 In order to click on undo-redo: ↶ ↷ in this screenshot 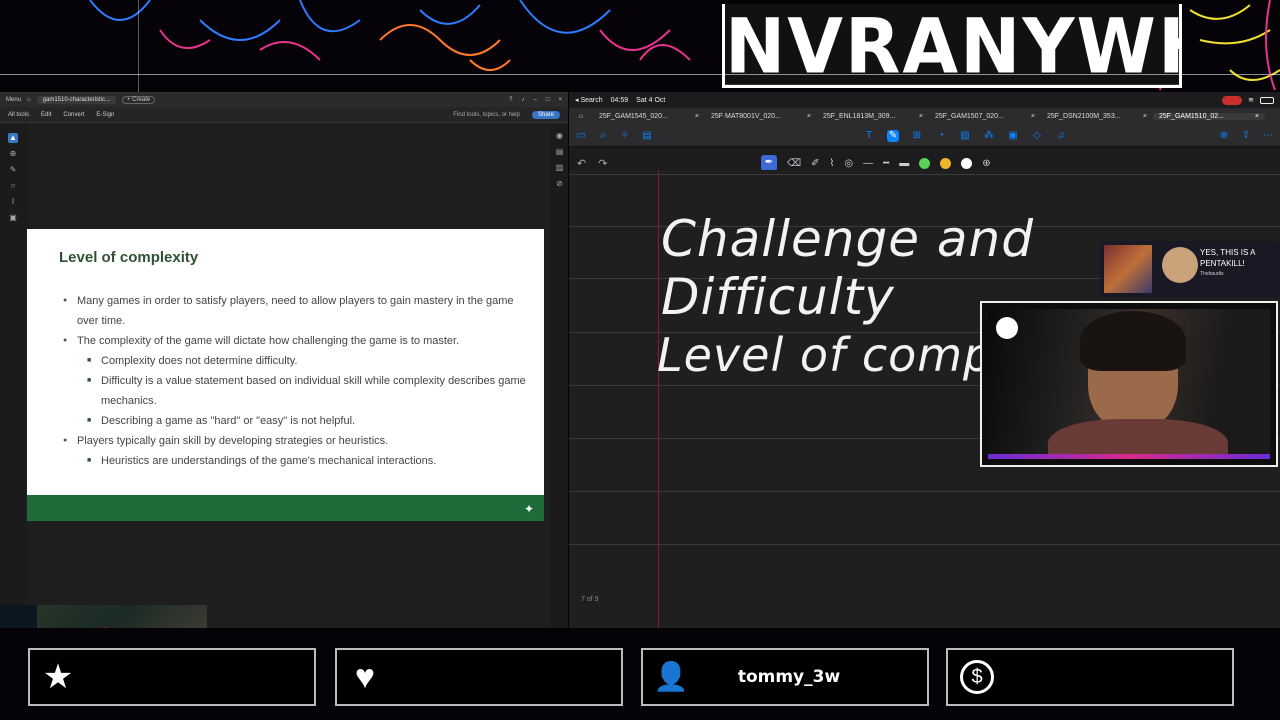, I will do `click(592, 163)`.